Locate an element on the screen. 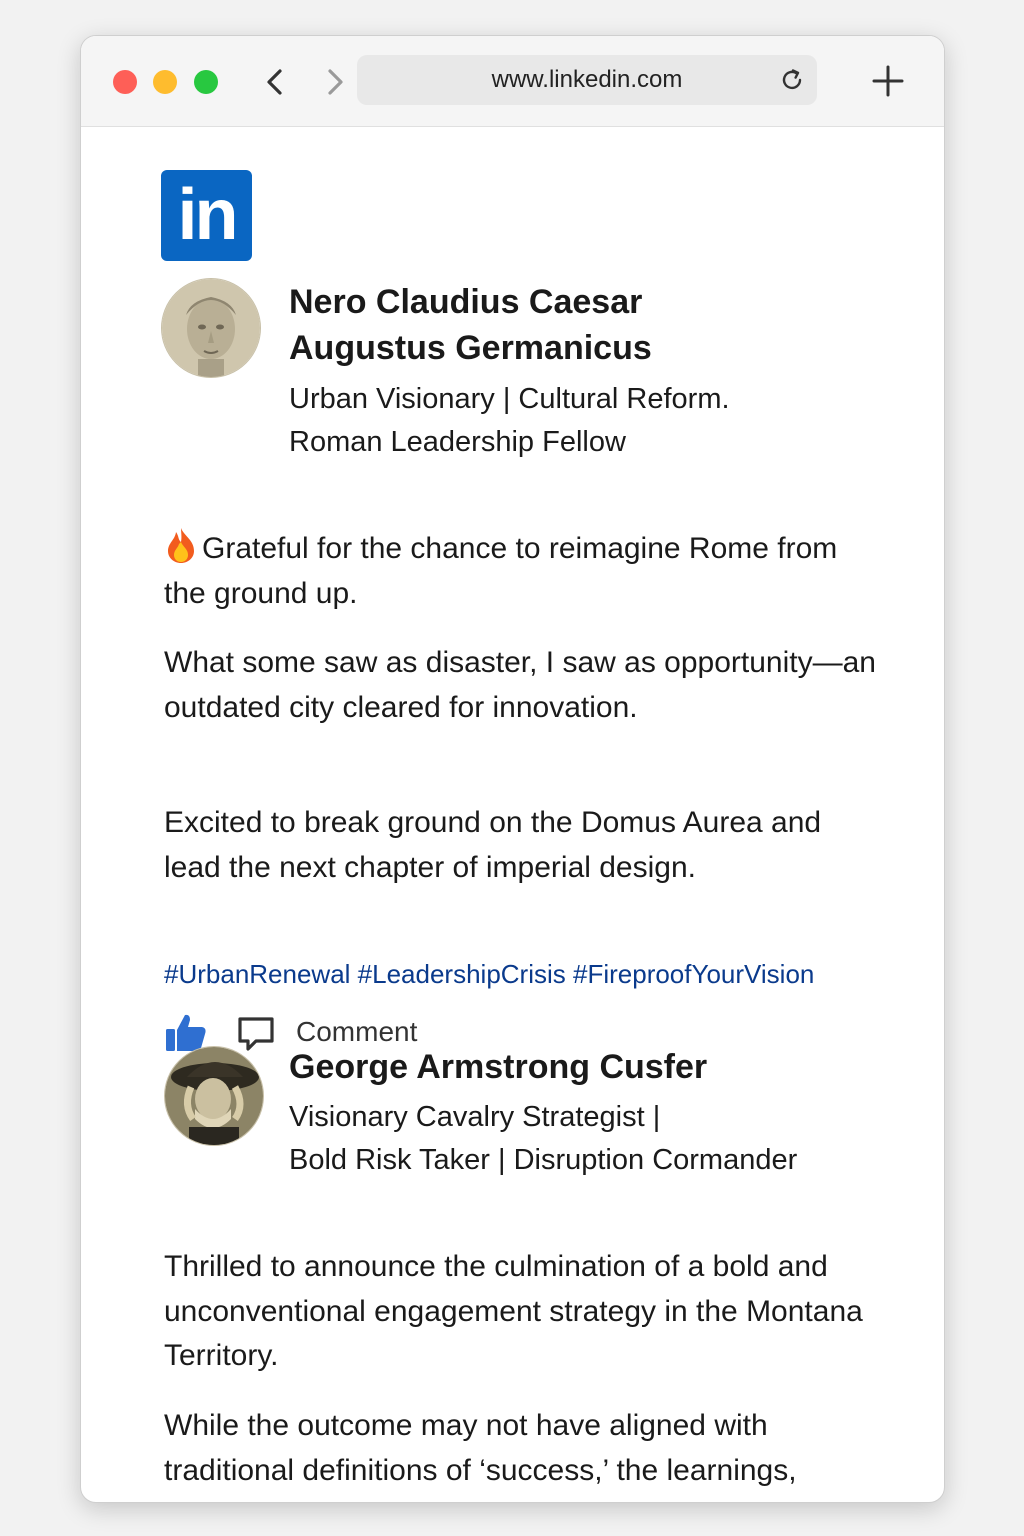 The width and height of the screenshot is (1024, 1536). browser-toolbar: www.linkedin.com is located at coordinates (512, 81).